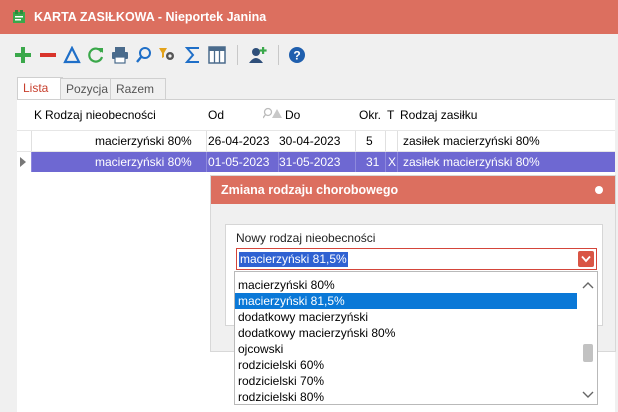  I want to click on chevron-up-icon, so click(588, 283).